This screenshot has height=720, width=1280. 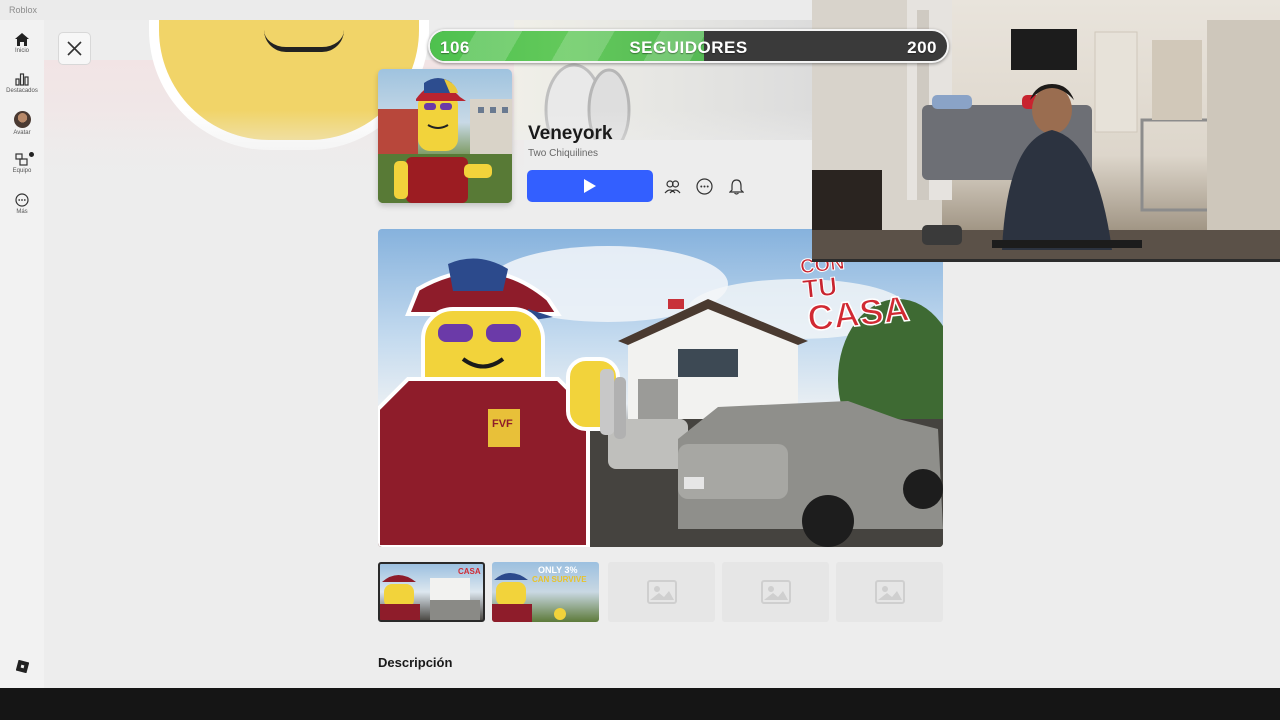 I want to click on sidebar-item-equipo: Equipo, so click(x=22, y=163).